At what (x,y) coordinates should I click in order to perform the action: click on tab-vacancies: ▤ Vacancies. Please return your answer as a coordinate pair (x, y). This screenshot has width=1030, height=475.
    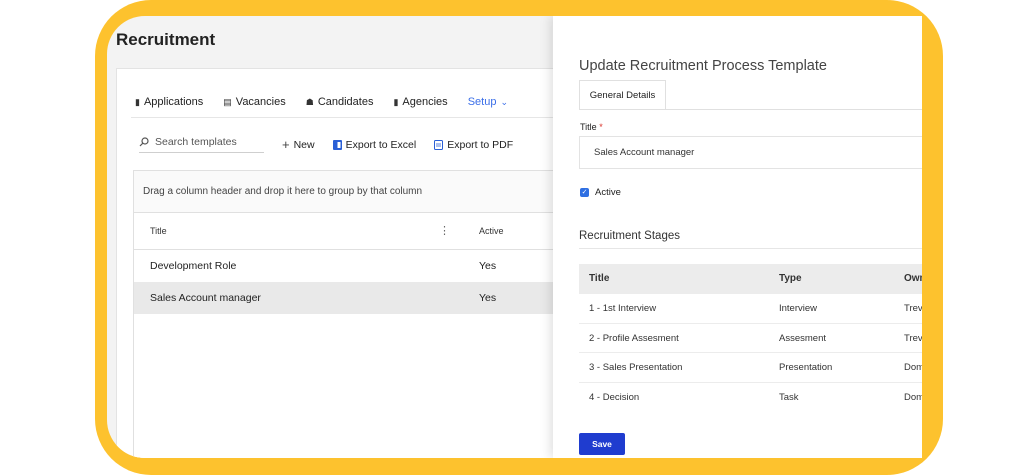
    Looking at the image, I should click on (254, 102).